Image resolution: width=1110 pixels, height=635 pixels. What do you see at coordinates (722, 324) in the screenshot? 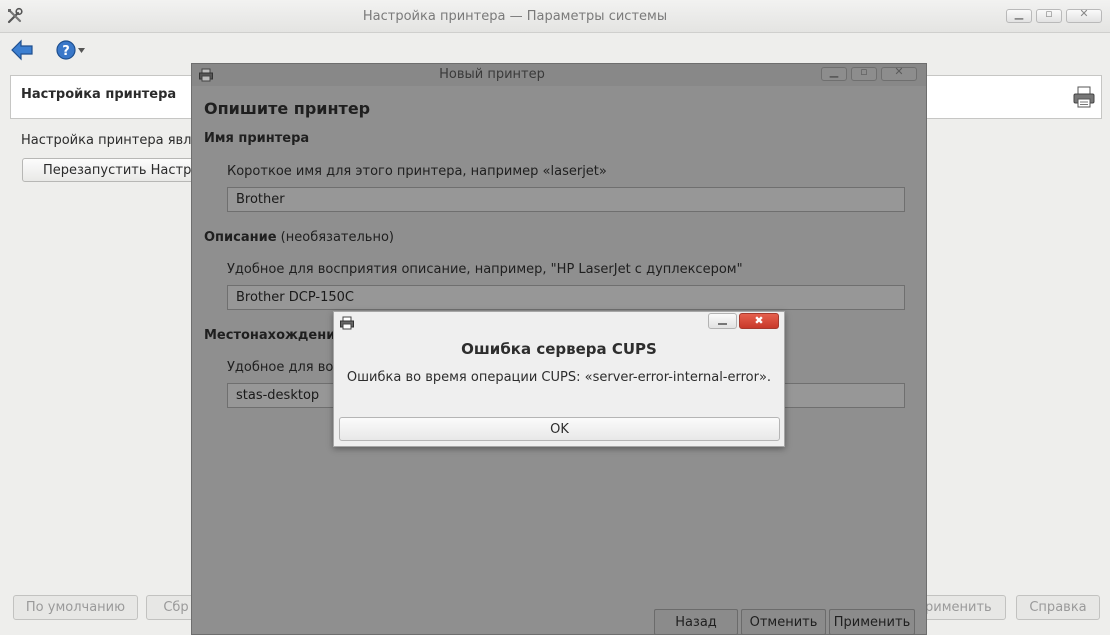
I see `minimize-icon` at bounding box center [722, 324].